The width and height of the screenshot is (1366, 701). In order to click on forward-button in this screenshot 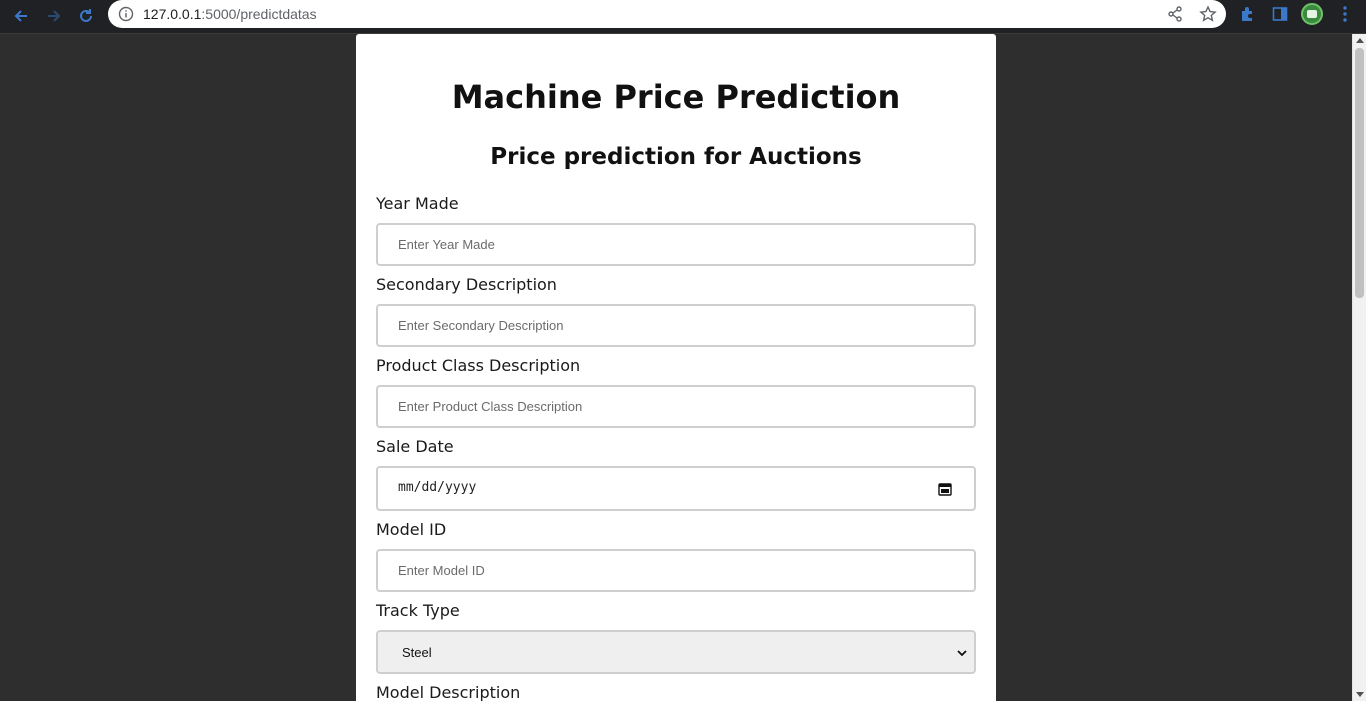, I will do `click(54, 16)`.